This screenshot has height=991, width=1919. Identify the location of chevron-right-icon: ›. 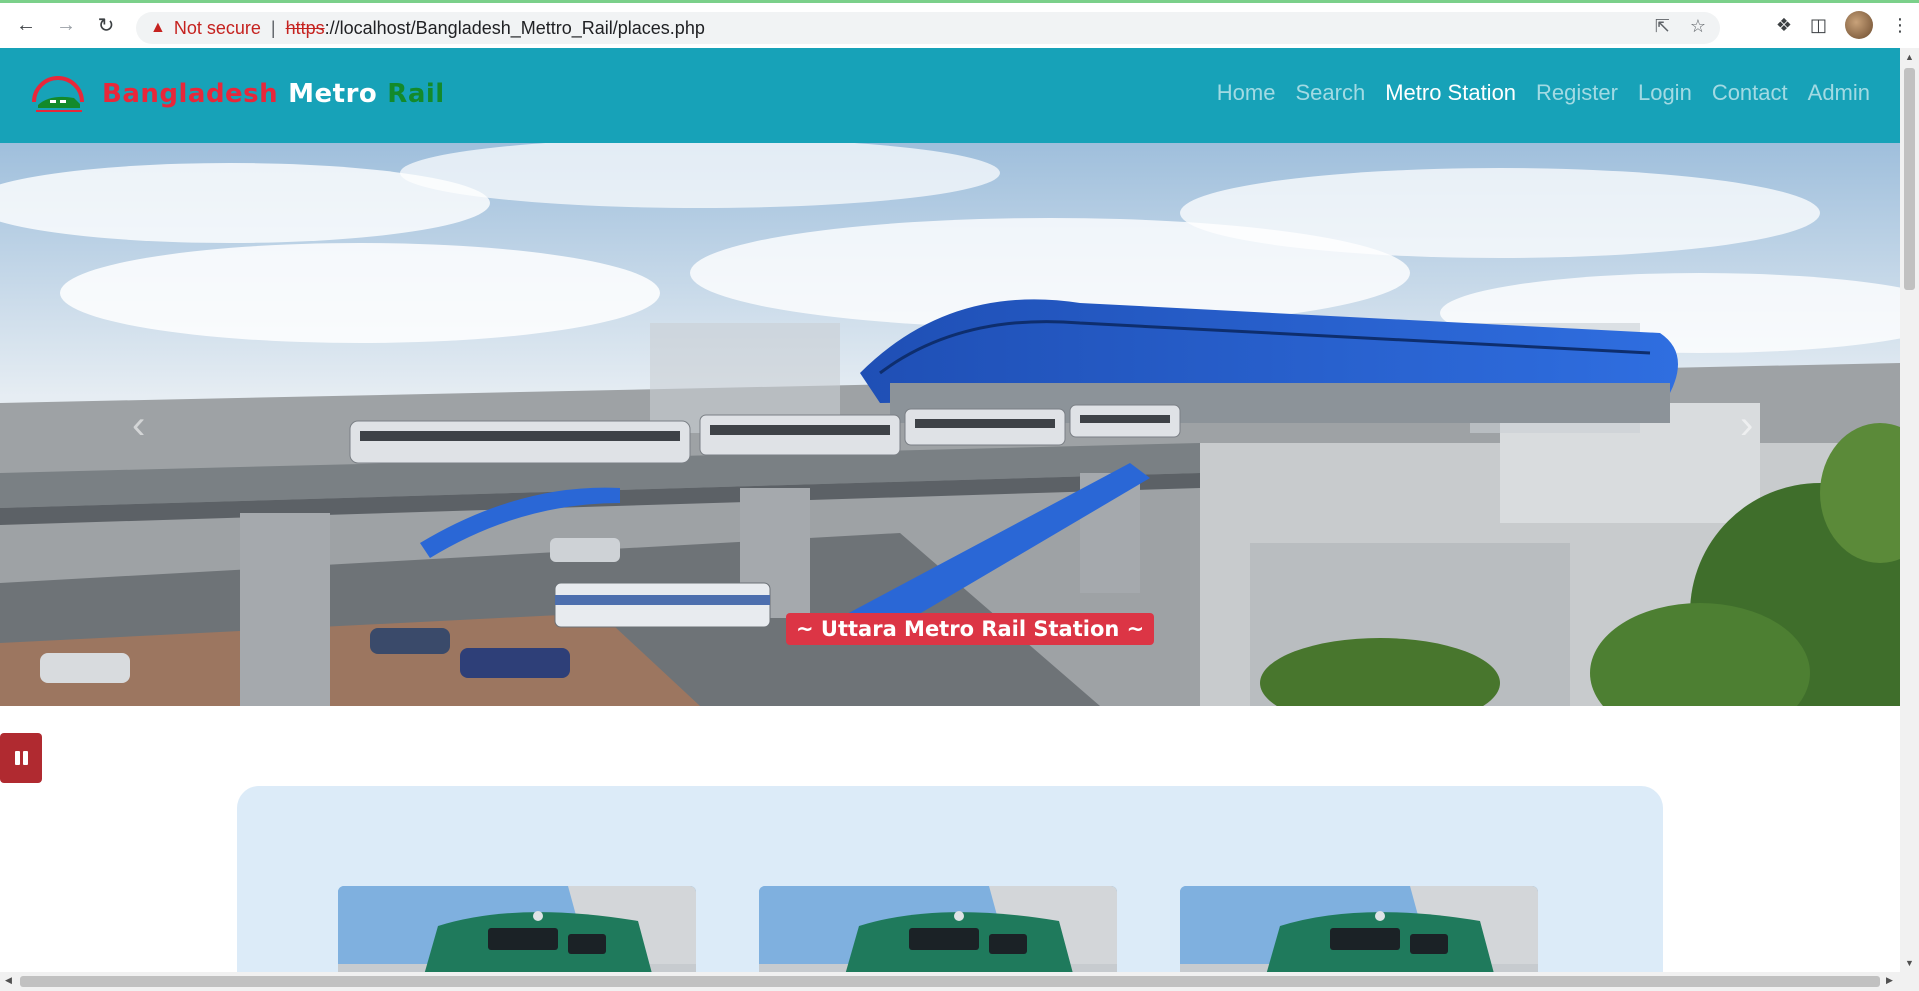
(1747, 425).